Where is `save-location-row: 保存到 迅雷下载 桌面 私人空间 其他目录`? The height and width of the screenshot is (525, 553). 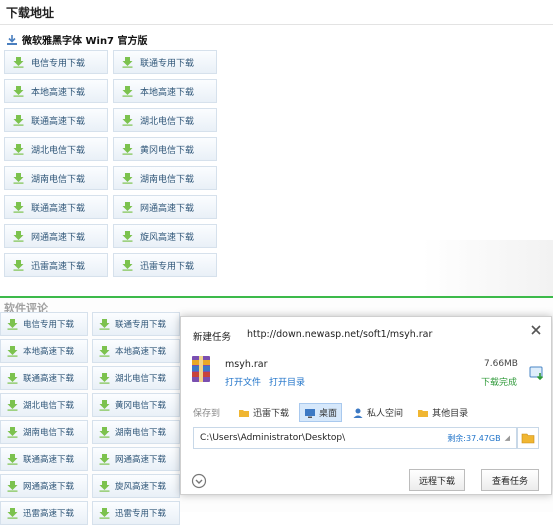 save-location-row: 保存到 迅雷下载 桌面 私人空间 其他目录 is located at coordinates (335, 412).